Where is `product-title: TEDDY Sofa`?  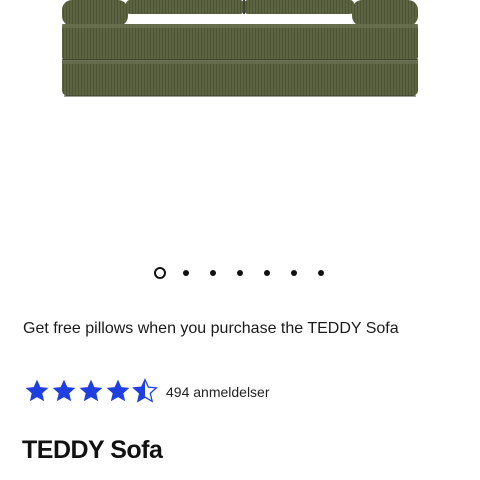 product-title: TEDDY Sofa is located at coordinates (92, 450).